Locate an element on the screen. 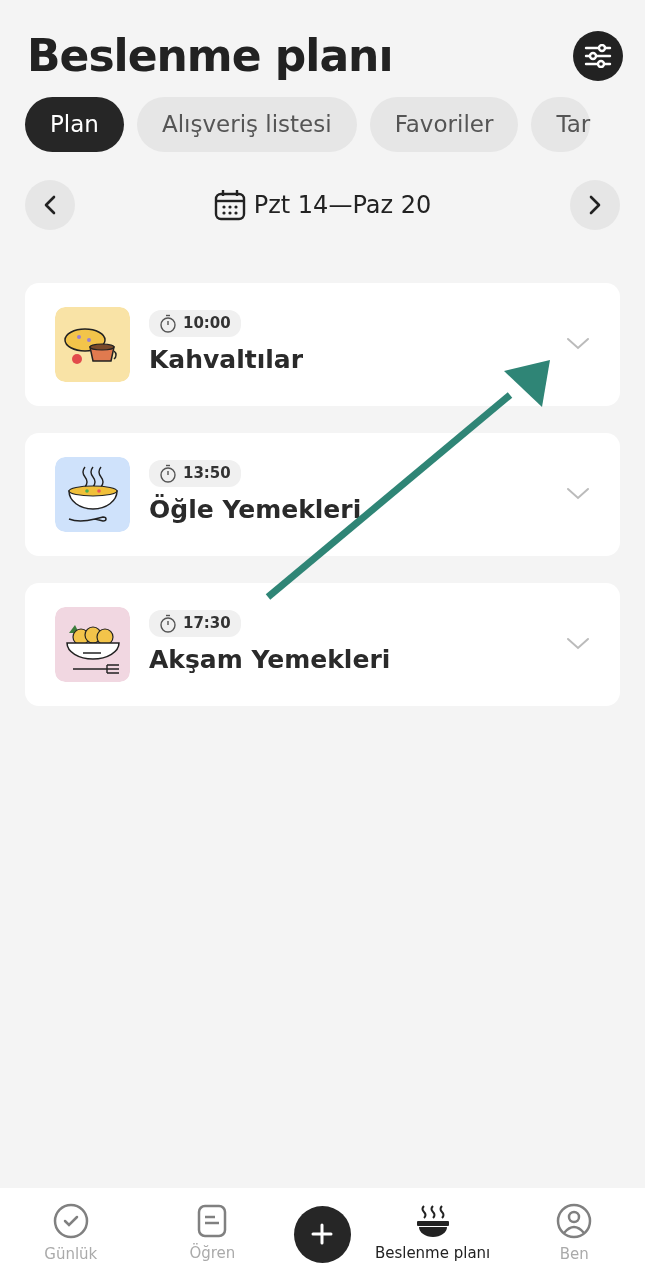 Image resolution: width=645 pixels, height=1280 pixels. page-title: Beslenme planı is located at coordinates (210, 56).